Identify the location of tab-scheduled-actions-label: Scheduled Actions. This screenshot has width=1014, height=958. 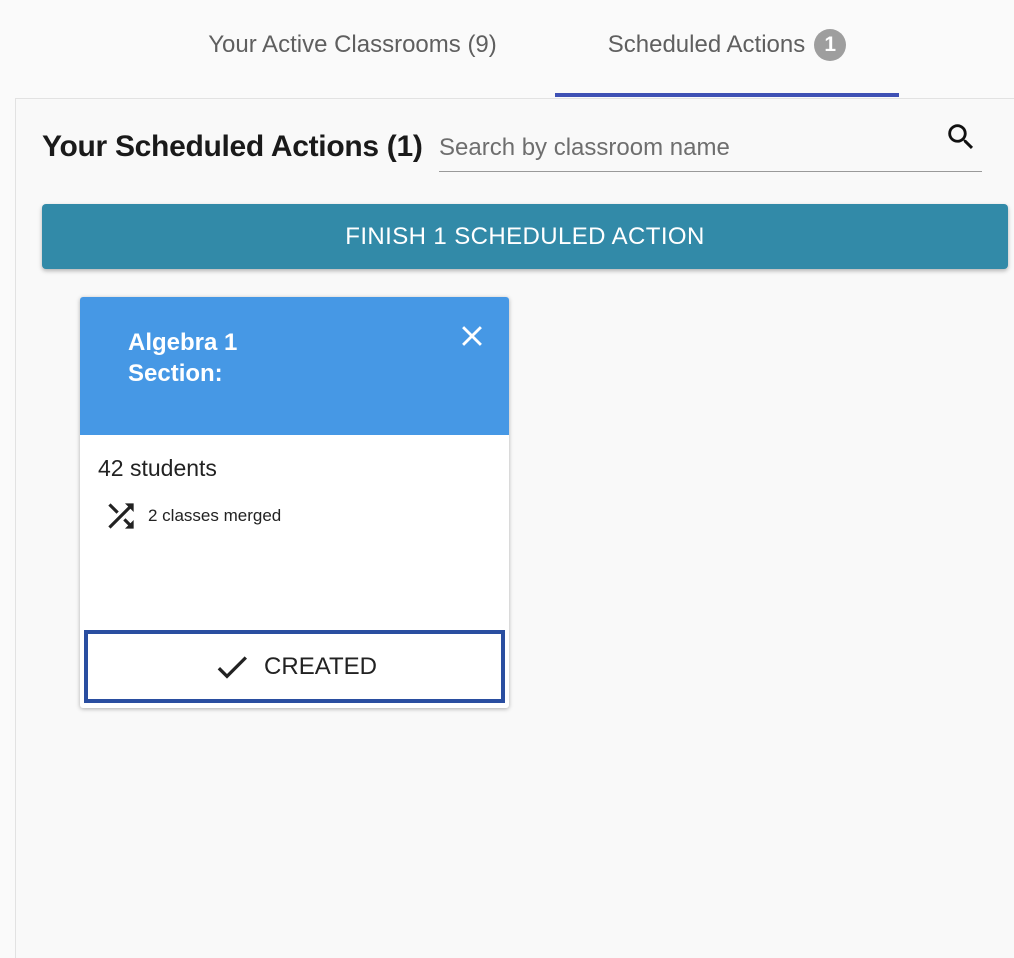
(706, 44).